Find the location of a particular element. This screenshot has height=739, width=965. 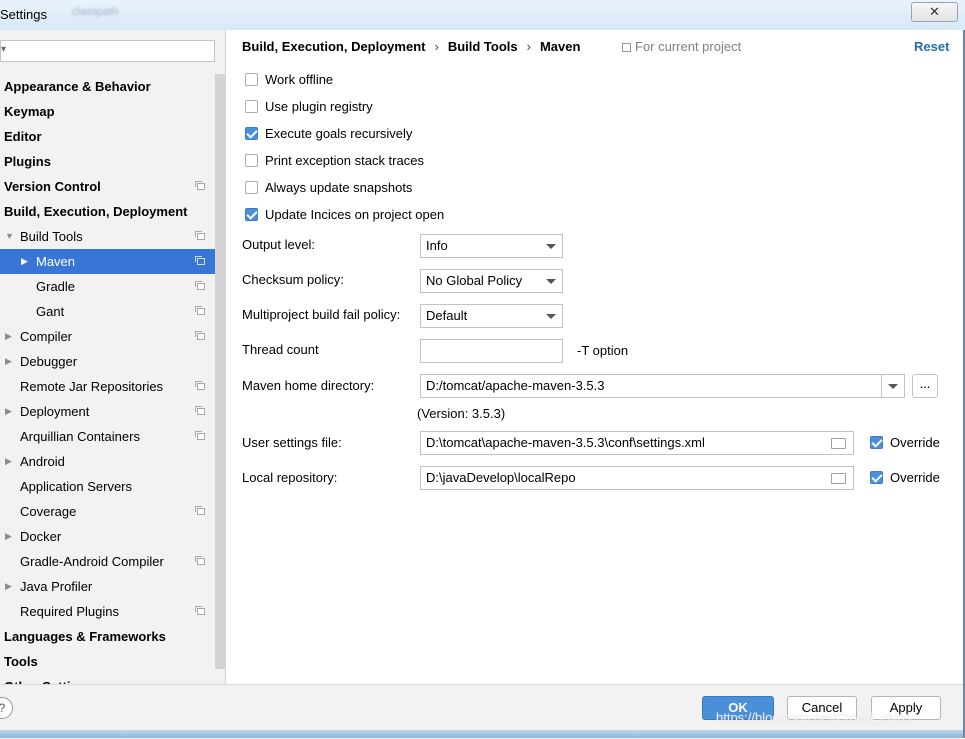

sidebar-item-editor: Editor is located at coordinates (107, 136).